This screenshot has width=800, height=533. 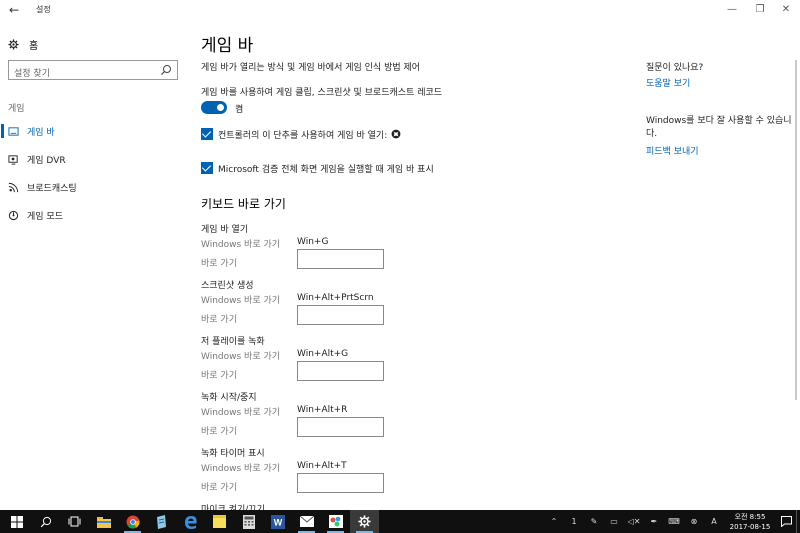 I want to click on page-description: 게임 바가 열리는 방식 및 게임 바에서 게임 인식 방법 제어, so click(x=311, y=68).